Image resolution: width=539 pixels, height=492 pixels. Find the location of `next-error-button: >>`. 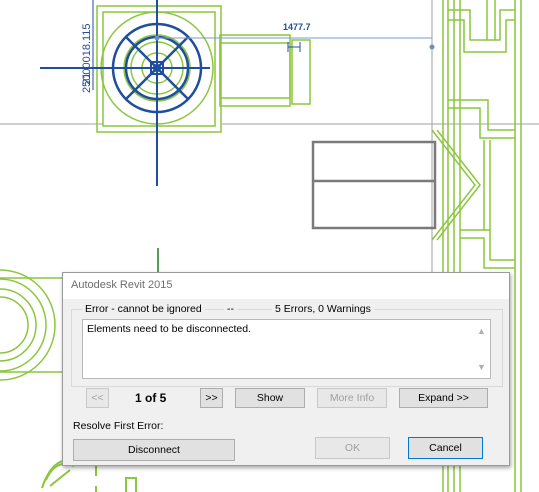

next-error-button: >> is located at coordinates (211, 398).